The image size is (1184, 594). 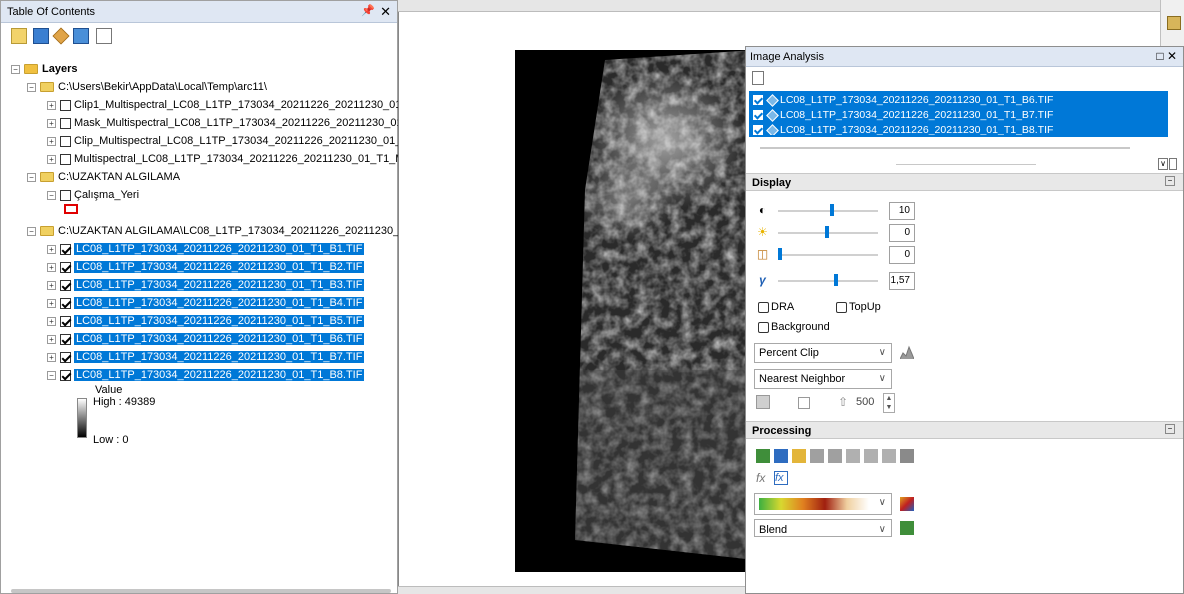 What do you see at coordinates (853, 456) in the screenshot?
I see `mosaic-icon` at bounding box center [853, 456].